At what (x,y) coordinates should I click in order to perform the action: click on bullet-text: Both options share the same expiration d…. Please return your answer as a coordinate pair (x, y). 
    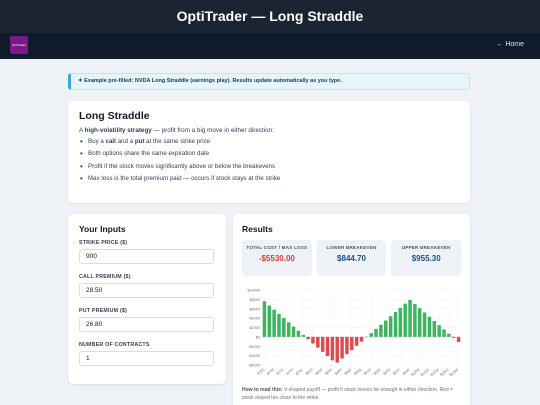
    Looking at the image, I should click on (149, 154).